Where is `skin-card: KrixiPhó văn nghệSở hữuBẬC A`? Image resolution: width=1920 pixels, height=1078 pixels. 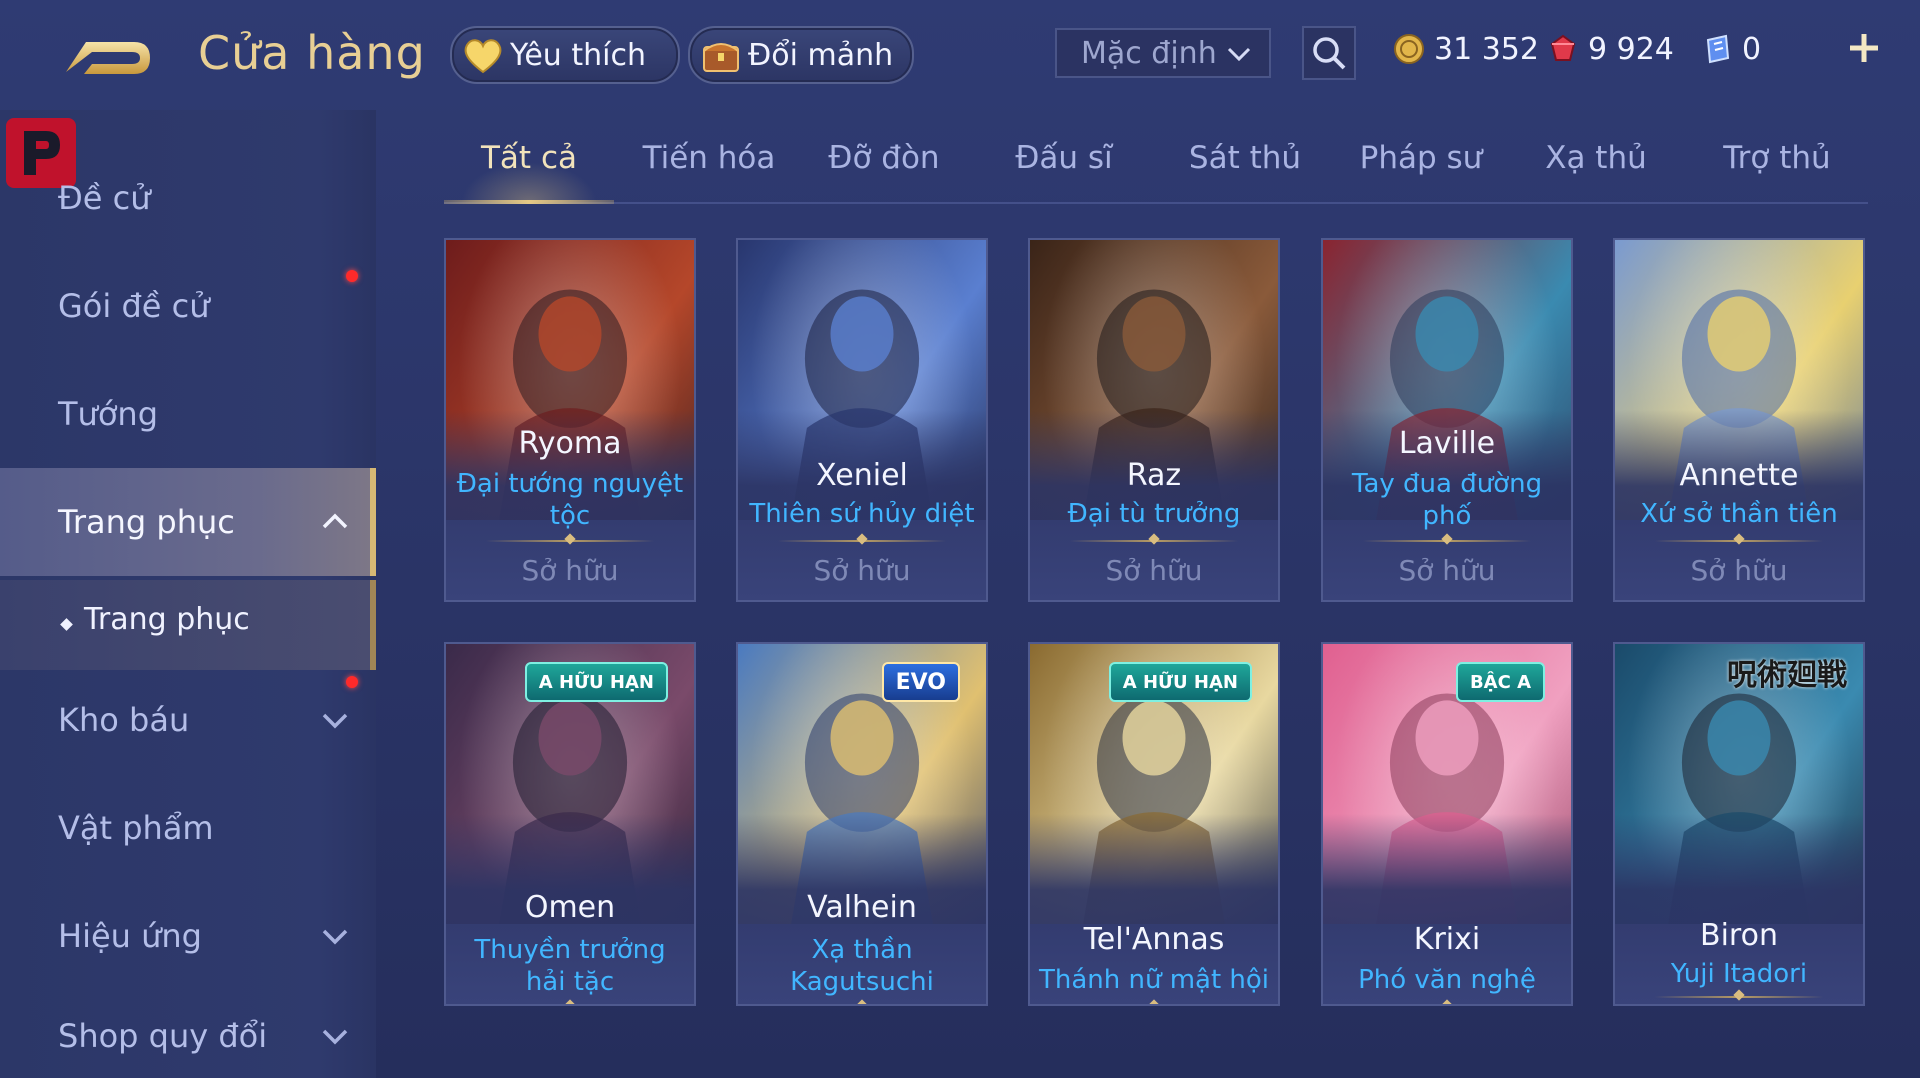
skin-card: KrixiPhó văn nghệSở hữuBẬC A is located at coordinates (1447, 824).